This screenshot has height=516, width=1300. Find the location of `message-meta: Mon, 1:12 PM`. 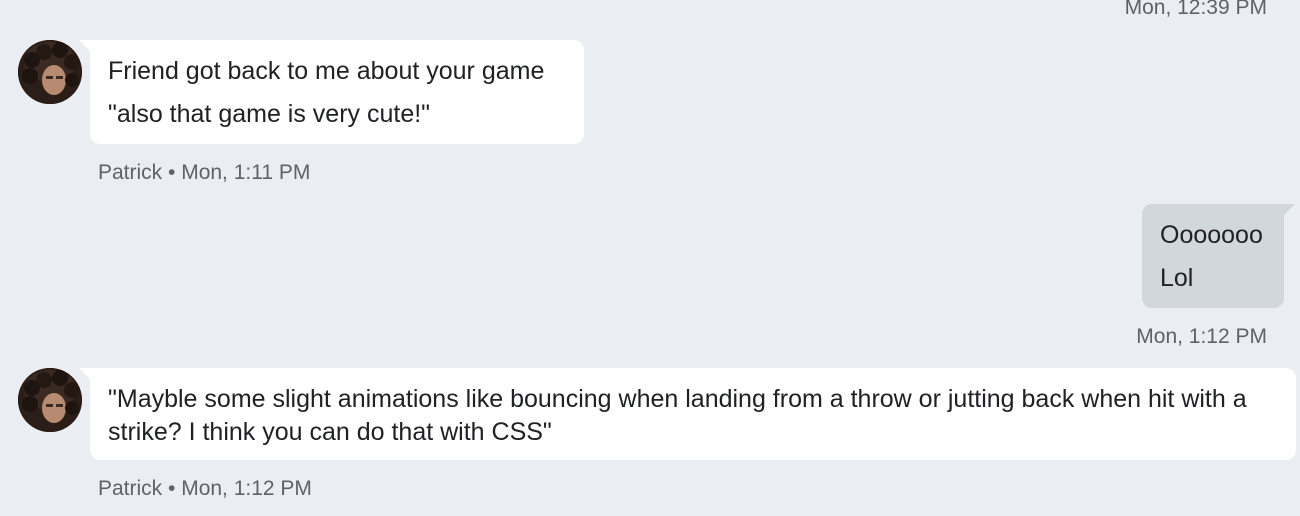

message-meta: Mon, 1:12 PM is located at coordinates (1201, 336).